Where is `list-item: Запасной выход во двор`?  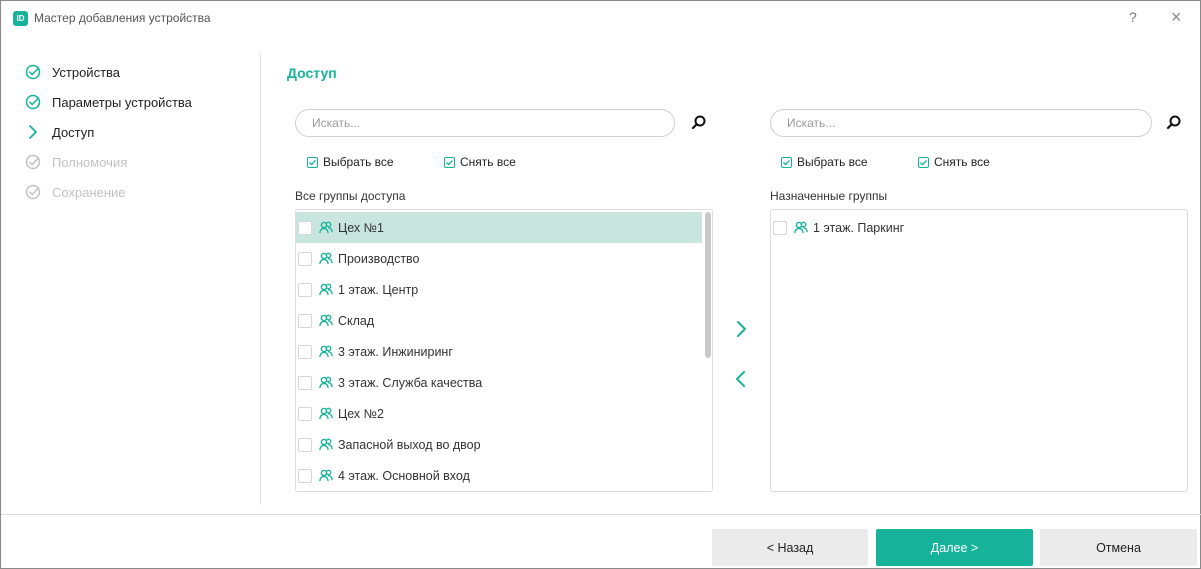 list-item: Запасной выход во двор is located at coordinates (499, 444).